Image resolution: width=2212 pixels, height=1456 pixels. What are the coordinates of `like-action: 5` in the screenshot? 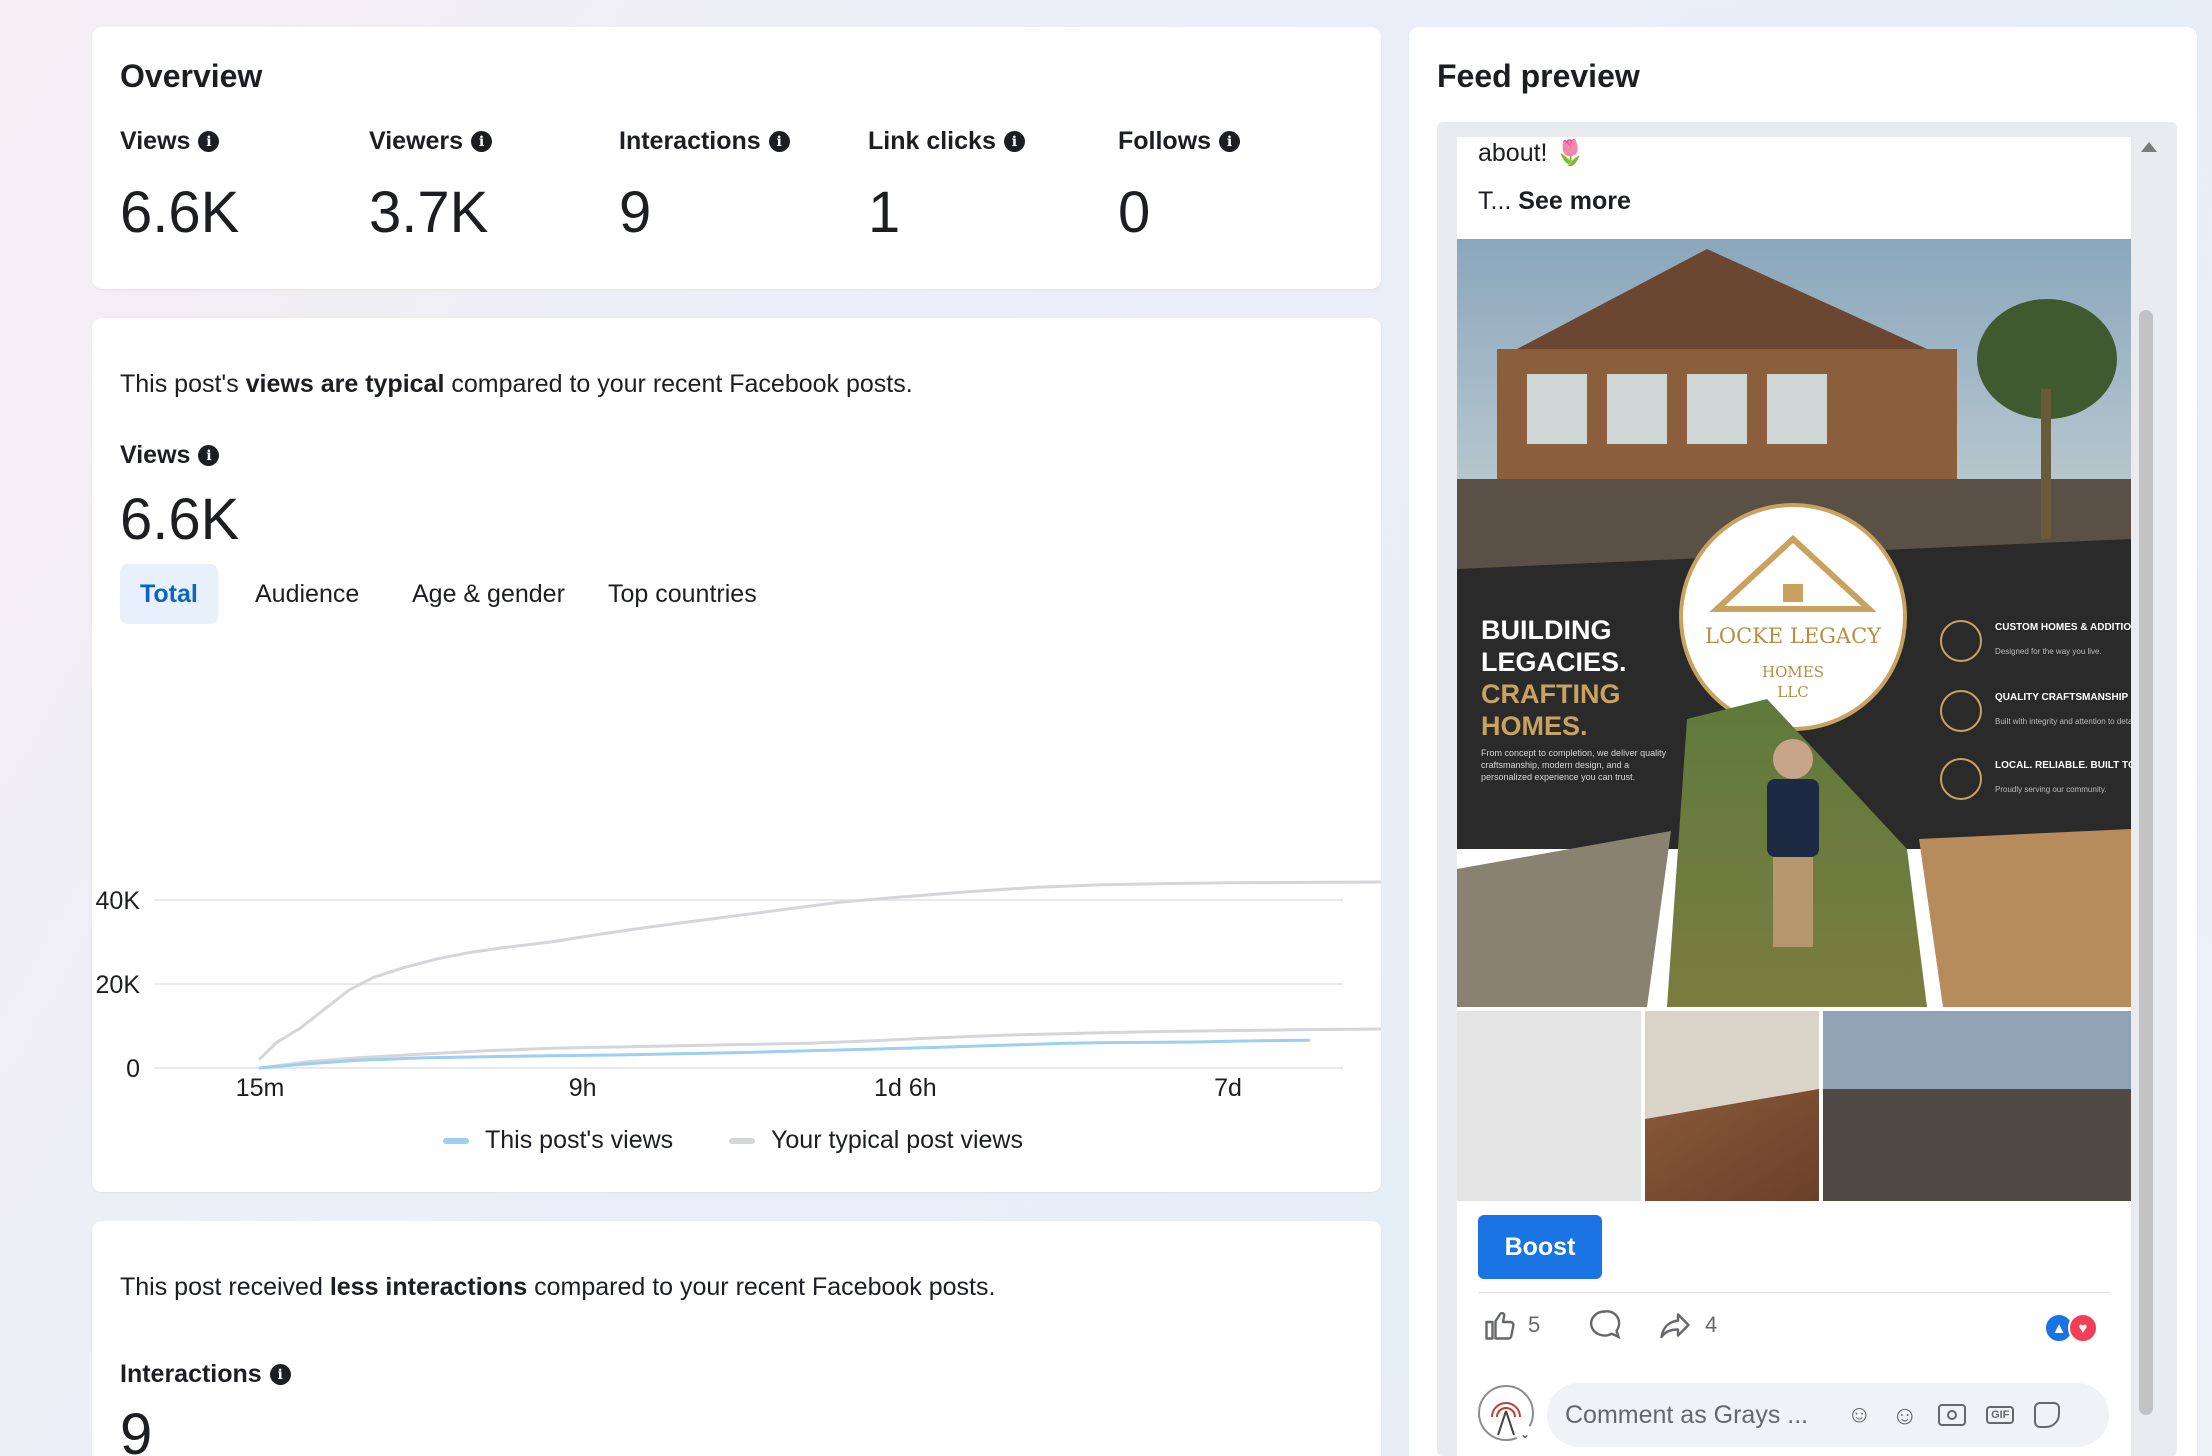 It's located at (1511, 1325).